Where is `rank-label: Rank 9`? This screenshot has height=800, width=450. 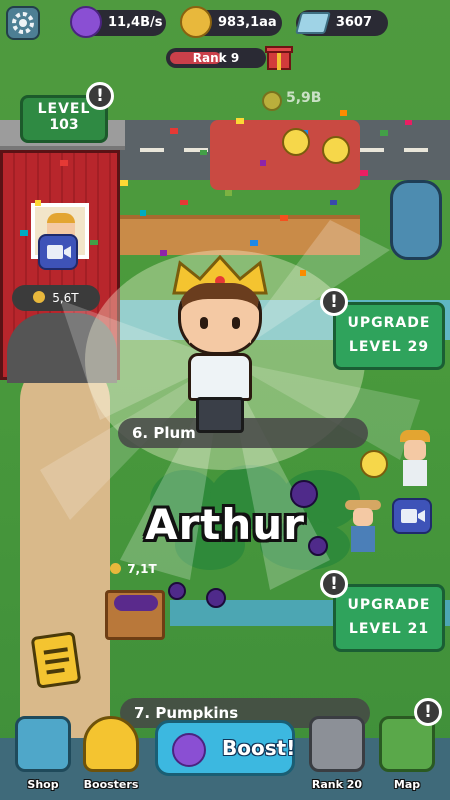
rank-label: Rank 9 is located at coordinates (216, 58).